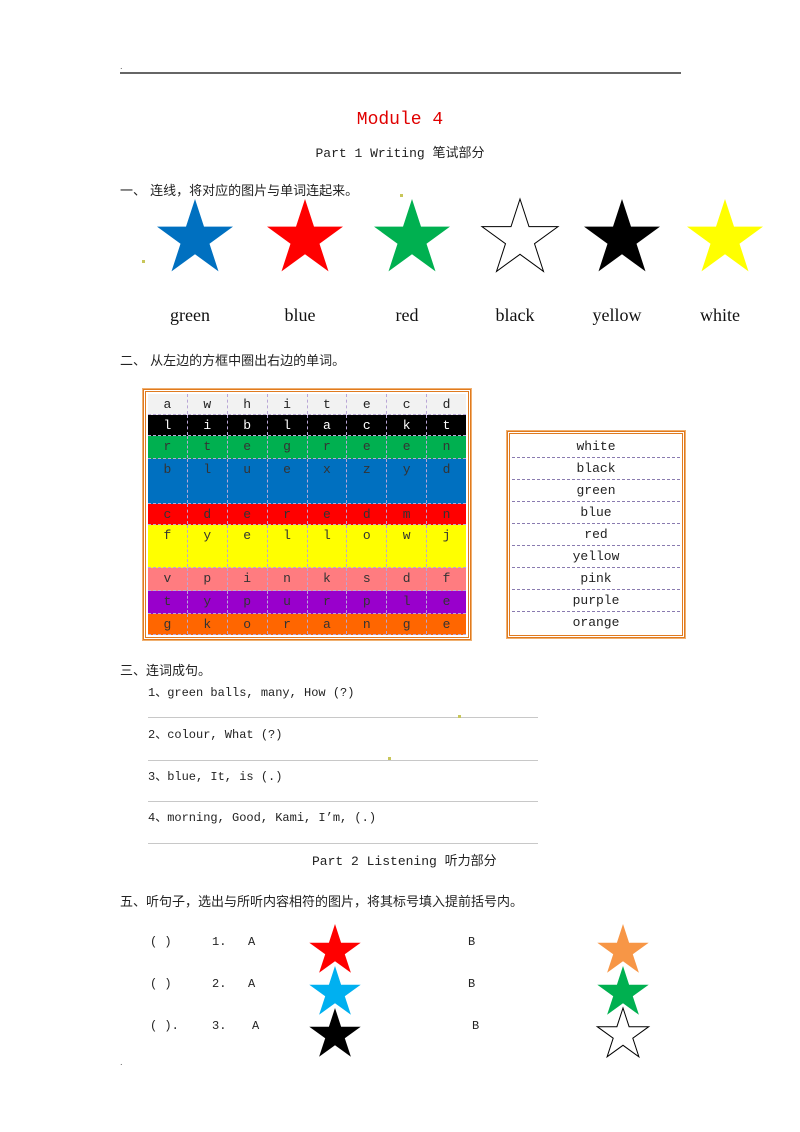  I want to click on option-b-label: B, so click(472, 984).